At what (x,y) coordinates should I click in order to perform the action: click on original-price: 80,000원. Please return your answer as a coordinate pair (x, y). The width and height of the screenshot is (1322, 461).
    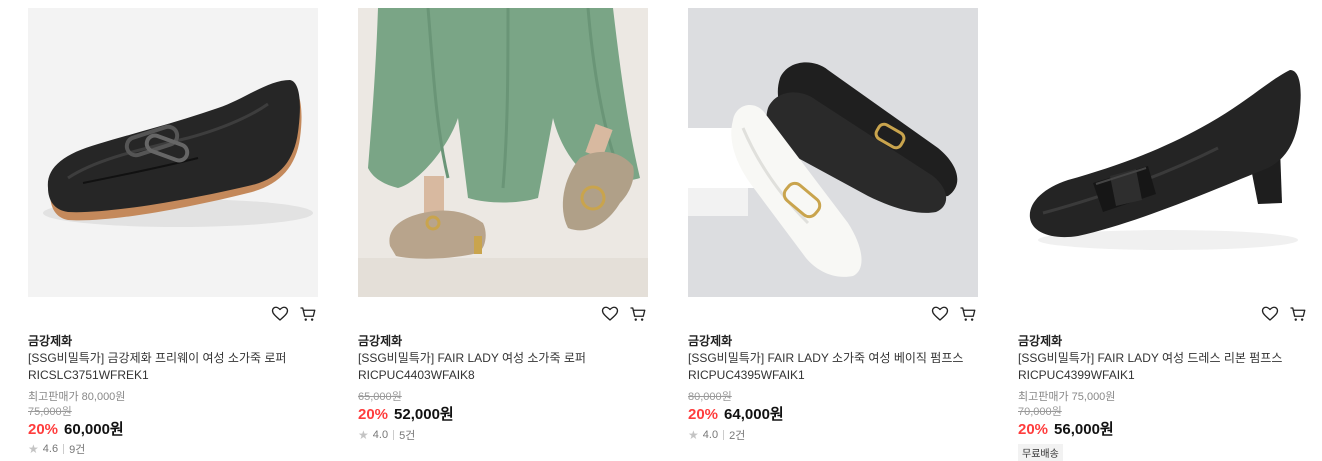
    Looking at the image, I should click on (710, 397).